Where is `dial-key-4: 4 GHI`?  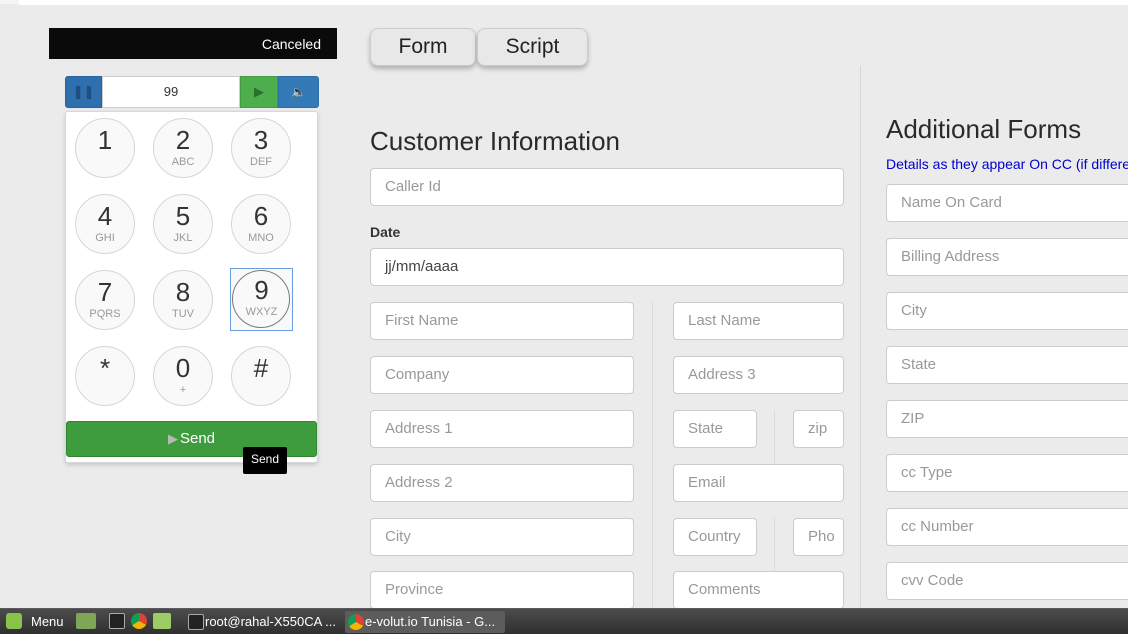 dial-key-4: 4 GHI is located at coordinates (105, 224).